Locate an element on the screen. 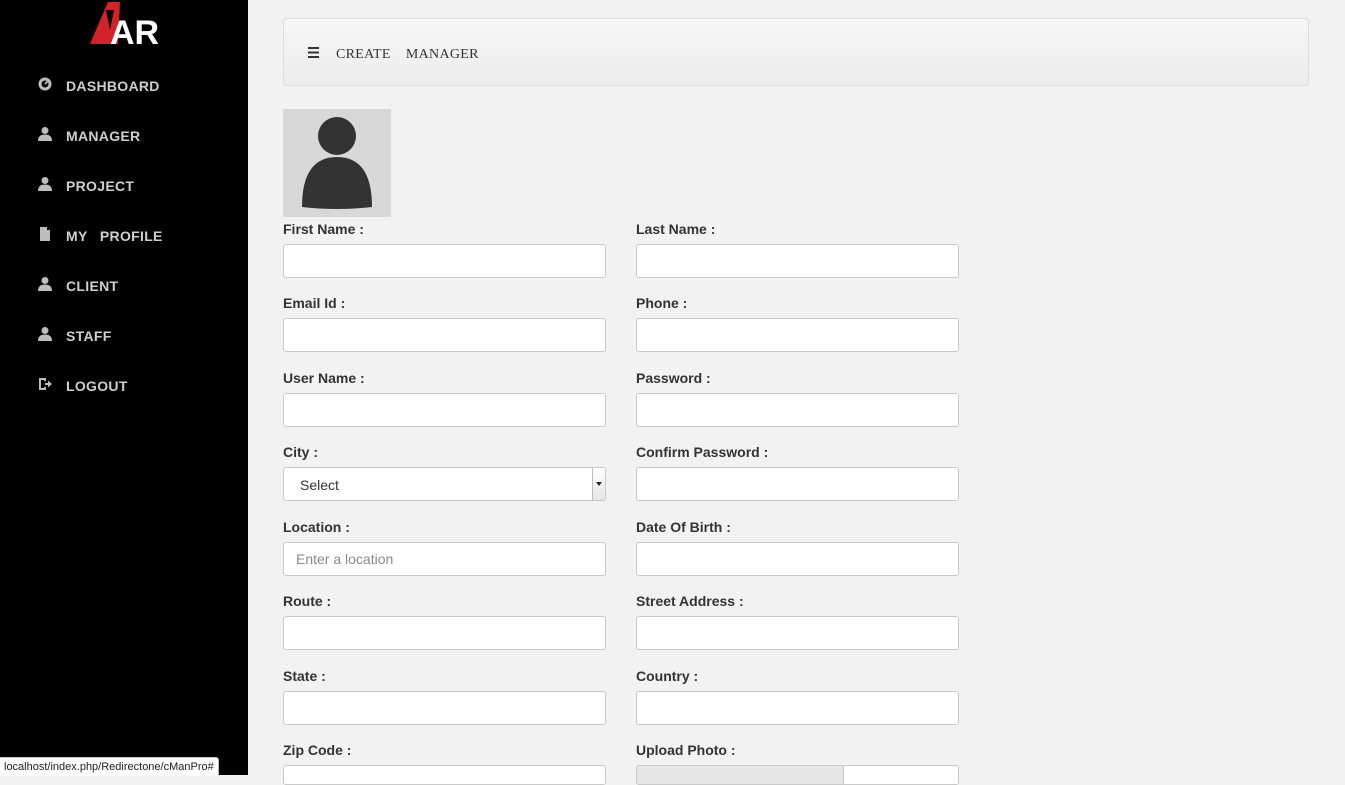 This screenshot has width=1345, height=785. page-title: CREATE MANAGER is located at coordinates (407, 54).